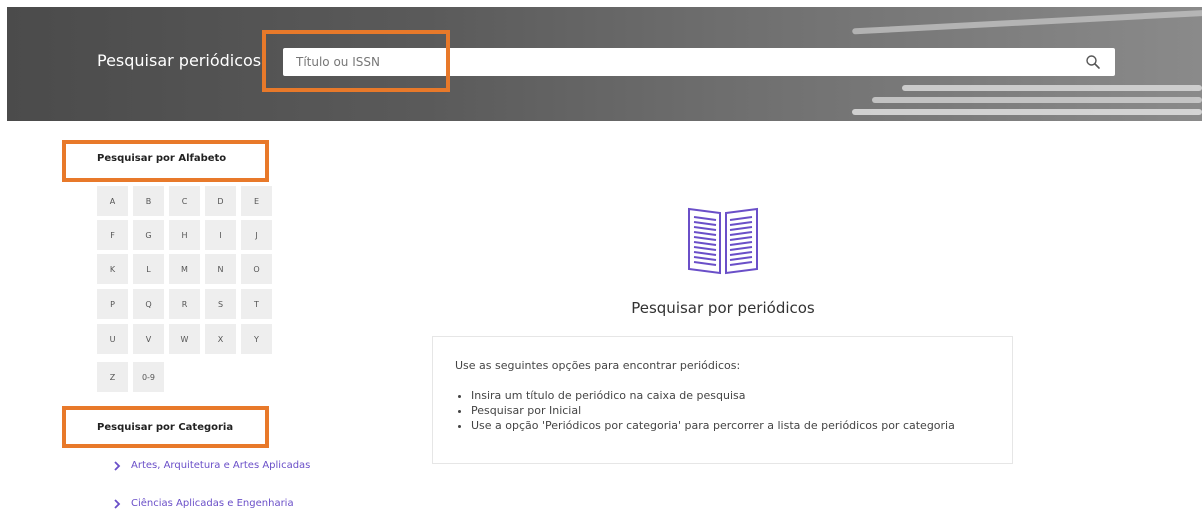 The width and height of the screenshot is (1202, 511). Describe the element at coordinates (112, 201) in the screenshot. I see `letter-button: A` at that location.